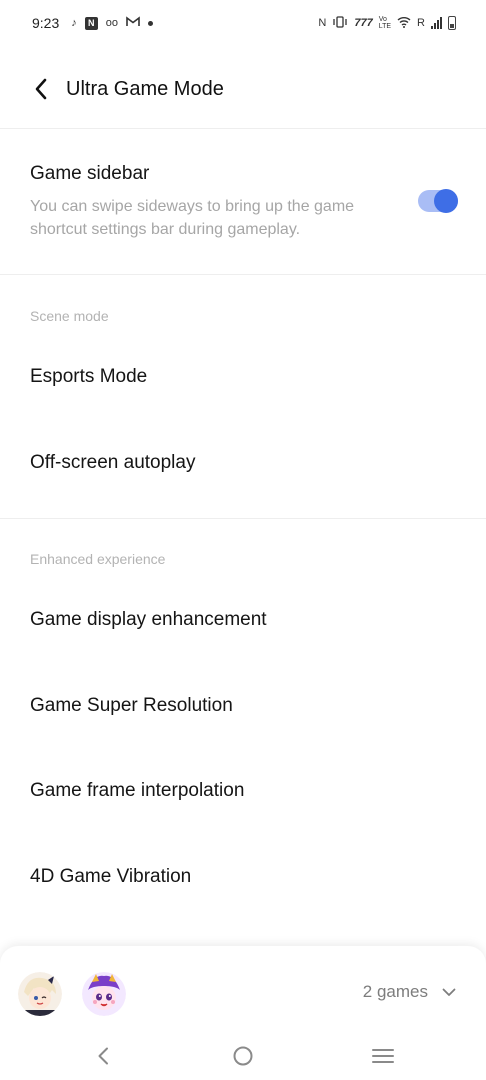  Describe the element at coordinates (90, 173) in the screenshot. I see `game-sidebar-title: Game sidebar` at that location.